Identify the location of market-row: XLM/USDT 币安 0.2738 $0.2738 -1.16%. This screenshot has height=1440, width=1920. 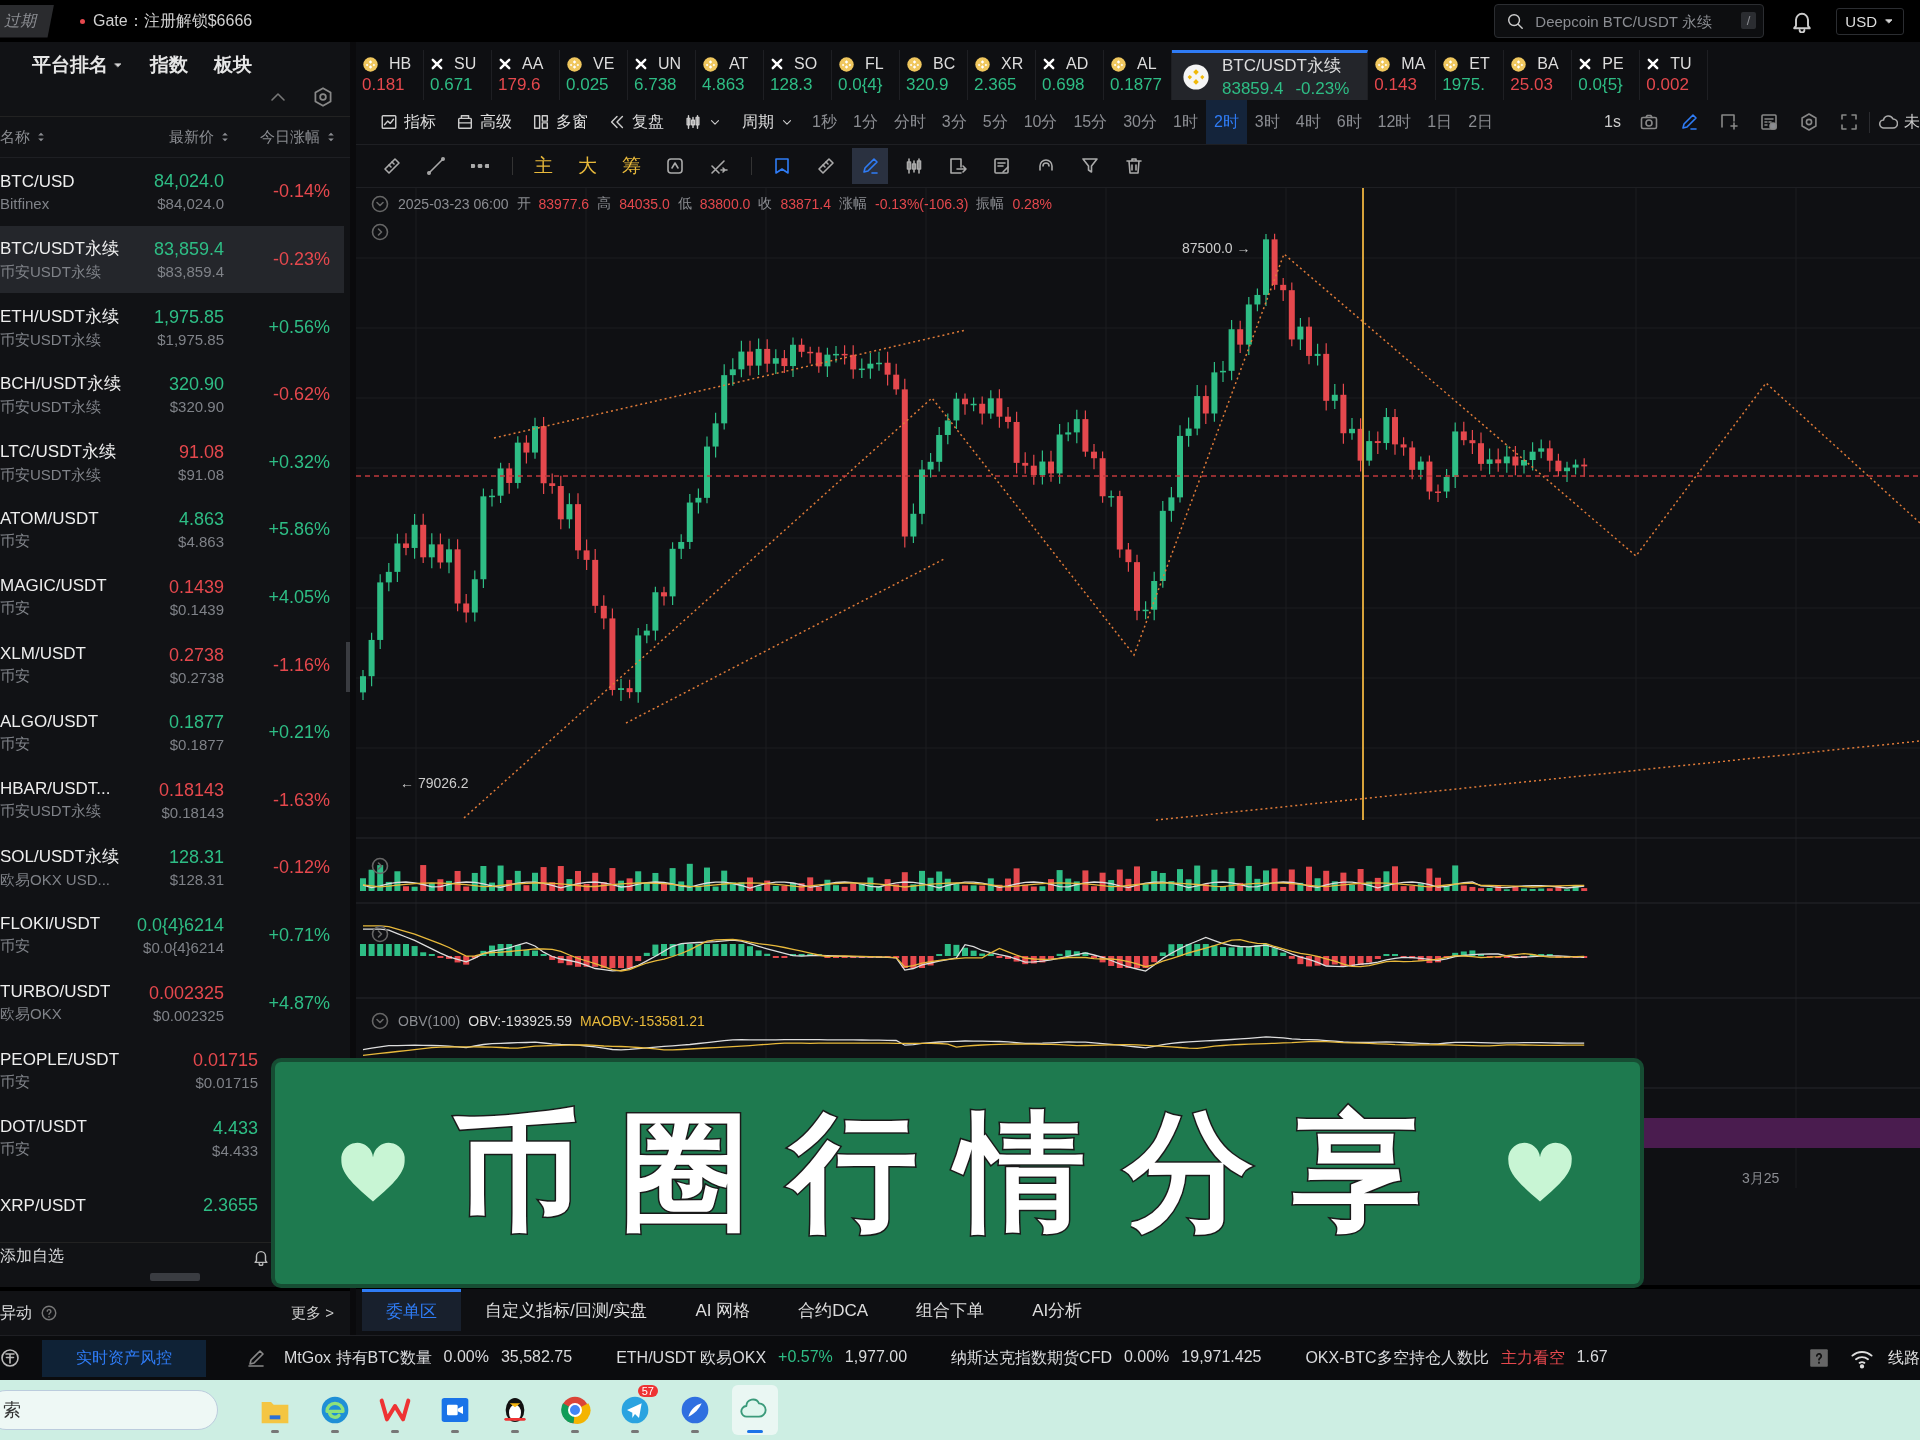
(172, 665).